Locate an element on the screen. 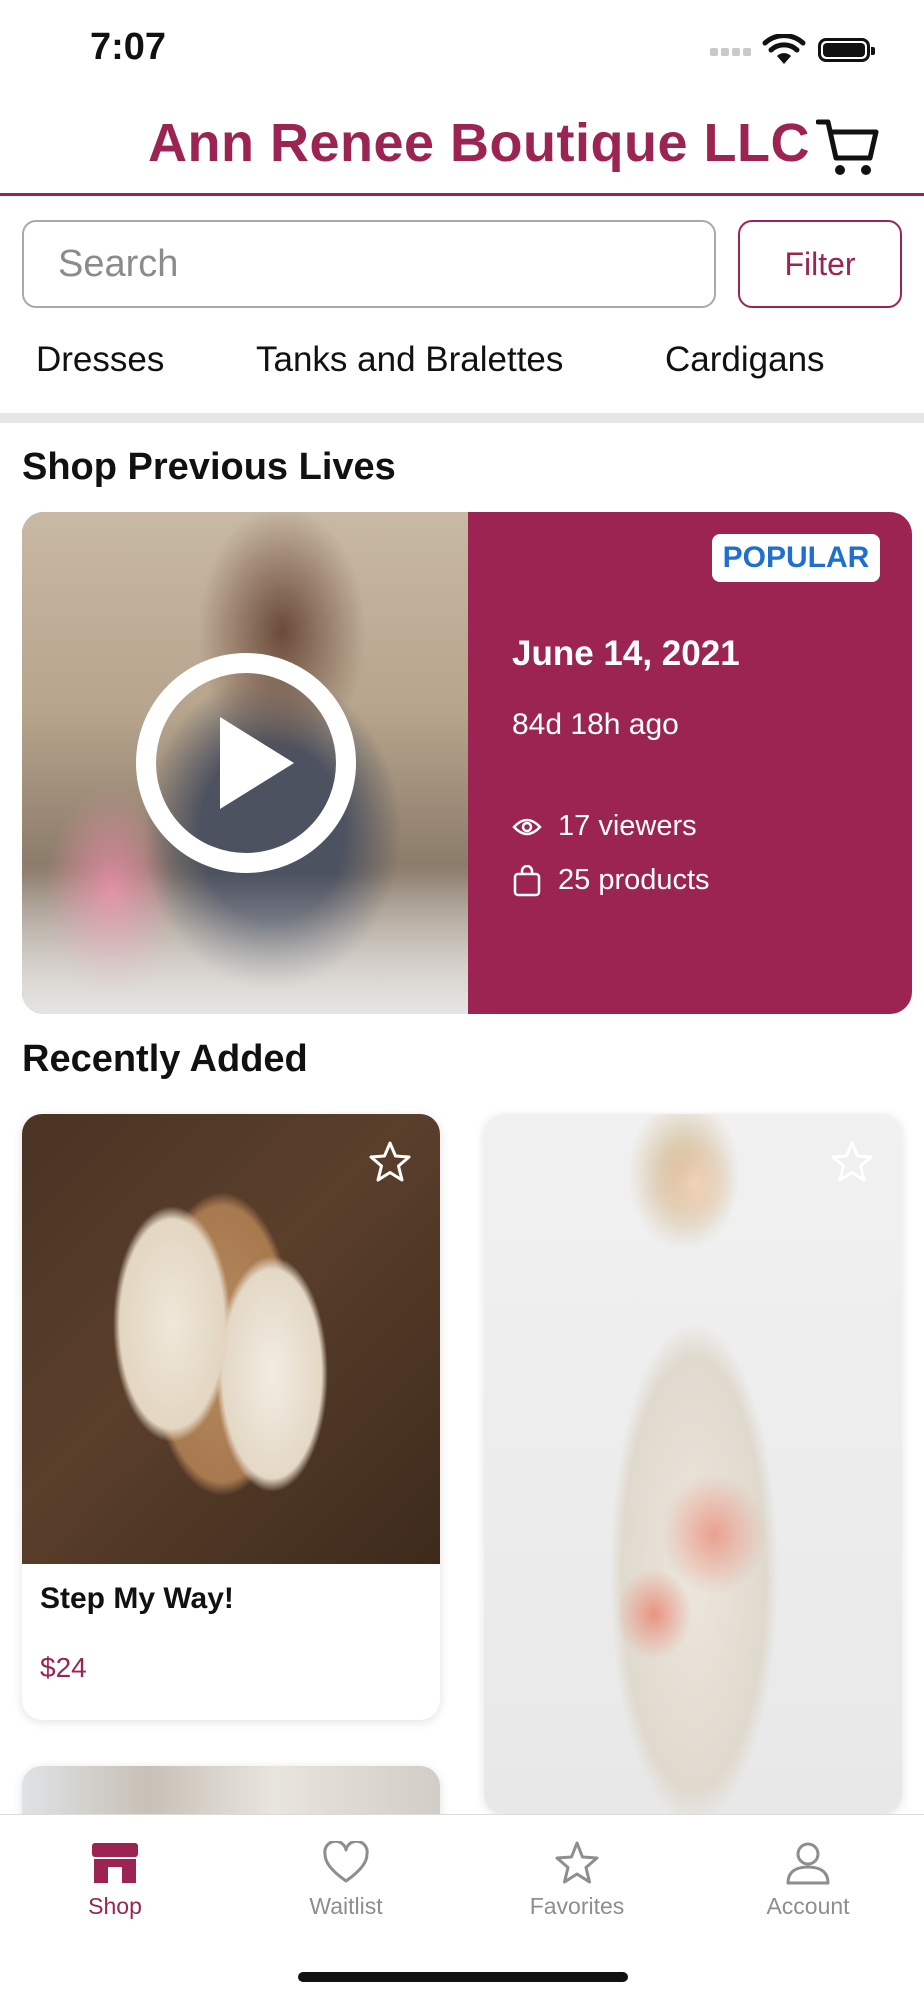 The width and height of the screenshot is (924, 2001). battery-icon is located at coordinates (846, 50).